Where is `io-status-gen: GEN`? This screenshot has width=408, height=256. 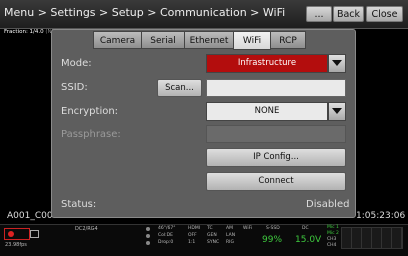
io-status-gen: GEN is located at coordinates (212, 235).